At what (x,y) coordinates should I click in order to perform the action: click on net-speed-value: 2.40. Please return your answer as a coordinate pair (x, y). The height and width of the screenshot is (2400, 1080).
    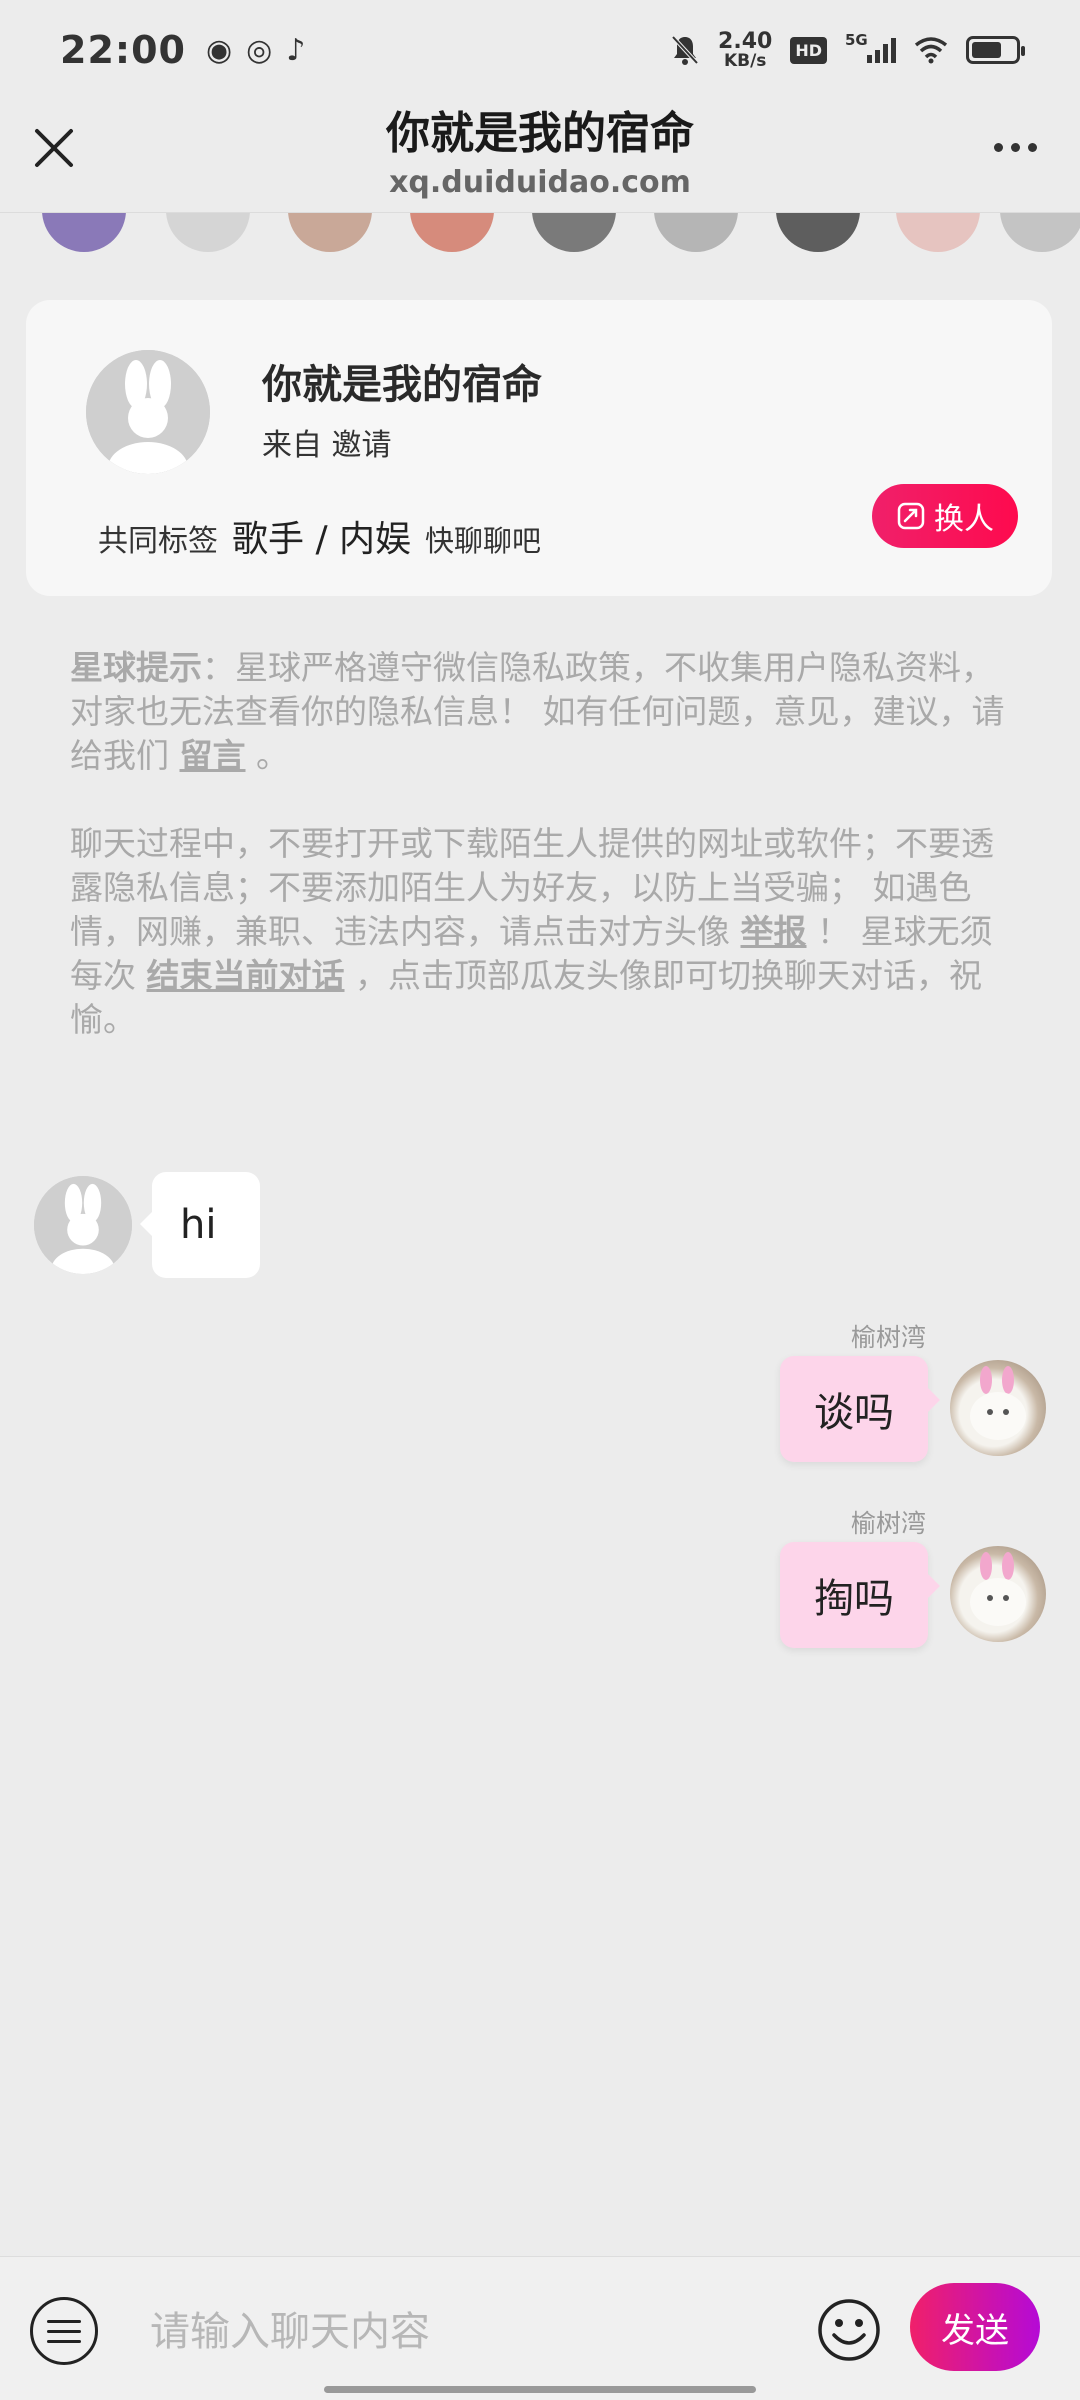
    Looking at the image, I should click on (745, 41).